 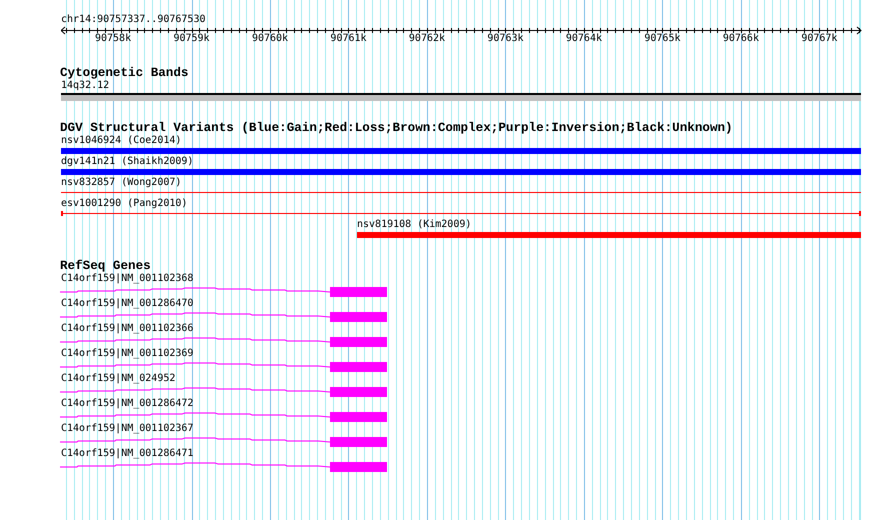 I want to click on gene-label: C14orf159|NM_024952, so click(x=118, y=379).